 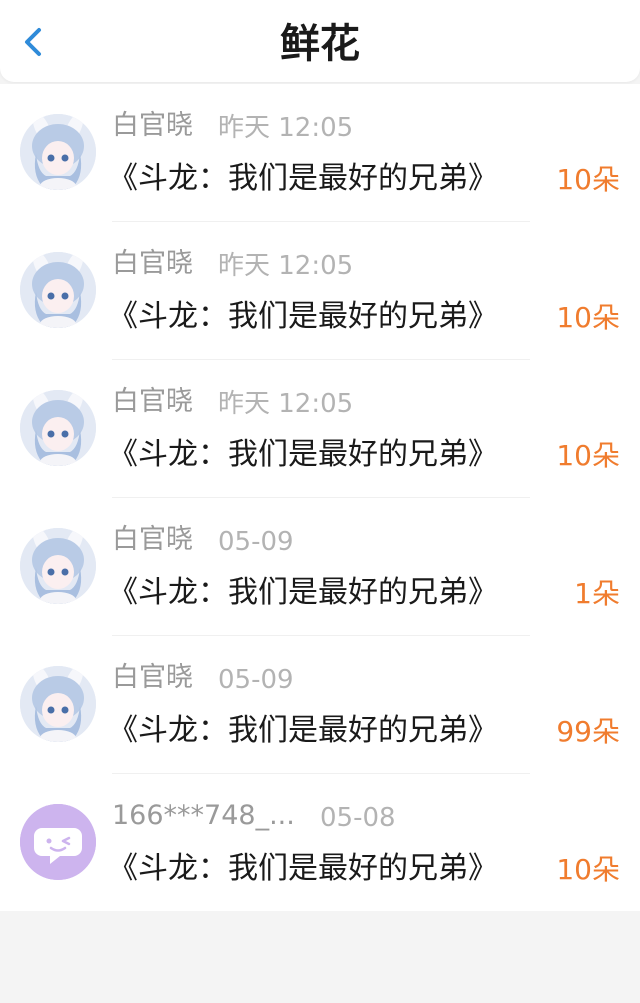 What do you see at coordinates (320, 705) in the screenshot?
I see `list-item: 白官晓 05-09 《斗龙：我们是最好的兄弟》 99朵` at bounding box center [320, 705].